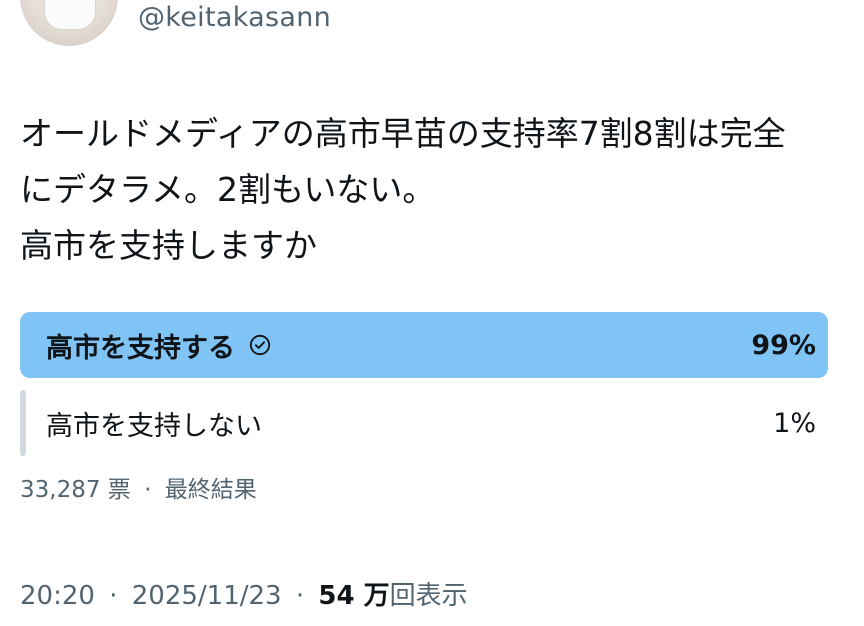 The width and height of the screenshot is (864, 626). What do you see at coordinates (228, 189) in the screenshot?
I see `tweet-text-line: にデタラメ。2割もいない。` at bounding box center [228, 189].